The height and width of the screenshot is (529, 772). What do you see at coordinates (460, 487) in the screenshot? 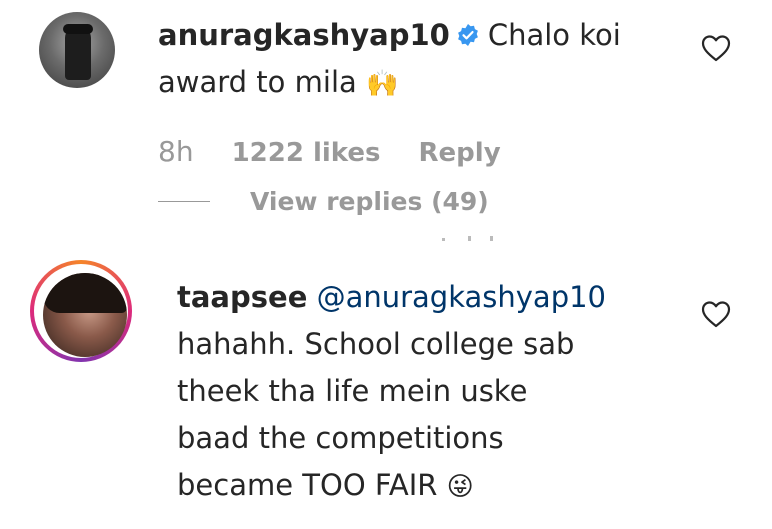
I see `winking-tongue-emoji: 😜` at bounding box center [460, 487].